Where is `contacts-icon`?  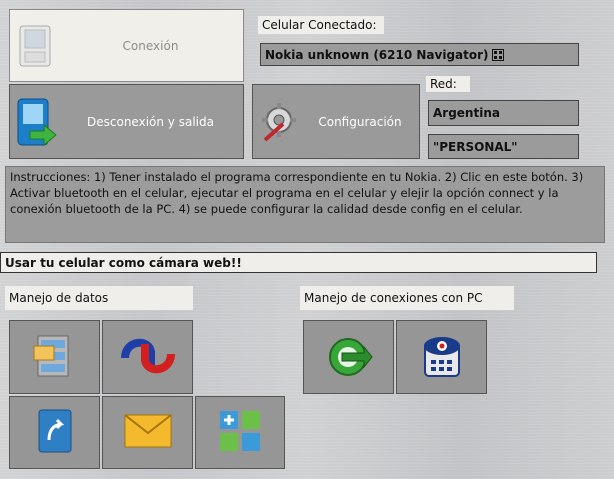
contacts-icon is located at coordinates (55, 432).